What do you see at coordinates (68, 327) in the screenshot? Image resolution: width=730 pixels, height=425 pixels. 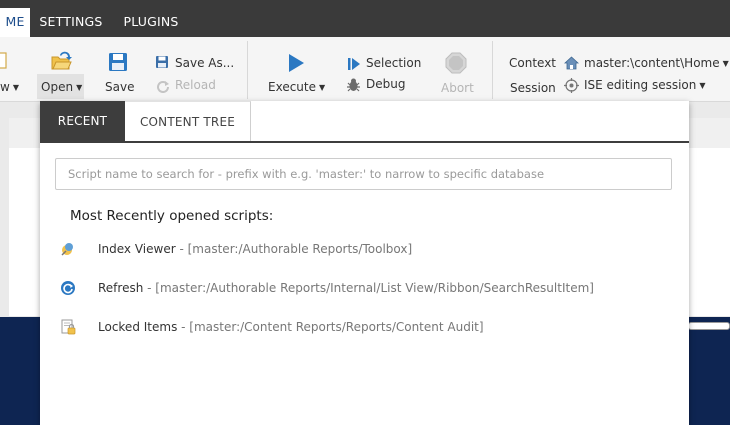 I see `locked-items-icon` at bounding box center [68, 327].